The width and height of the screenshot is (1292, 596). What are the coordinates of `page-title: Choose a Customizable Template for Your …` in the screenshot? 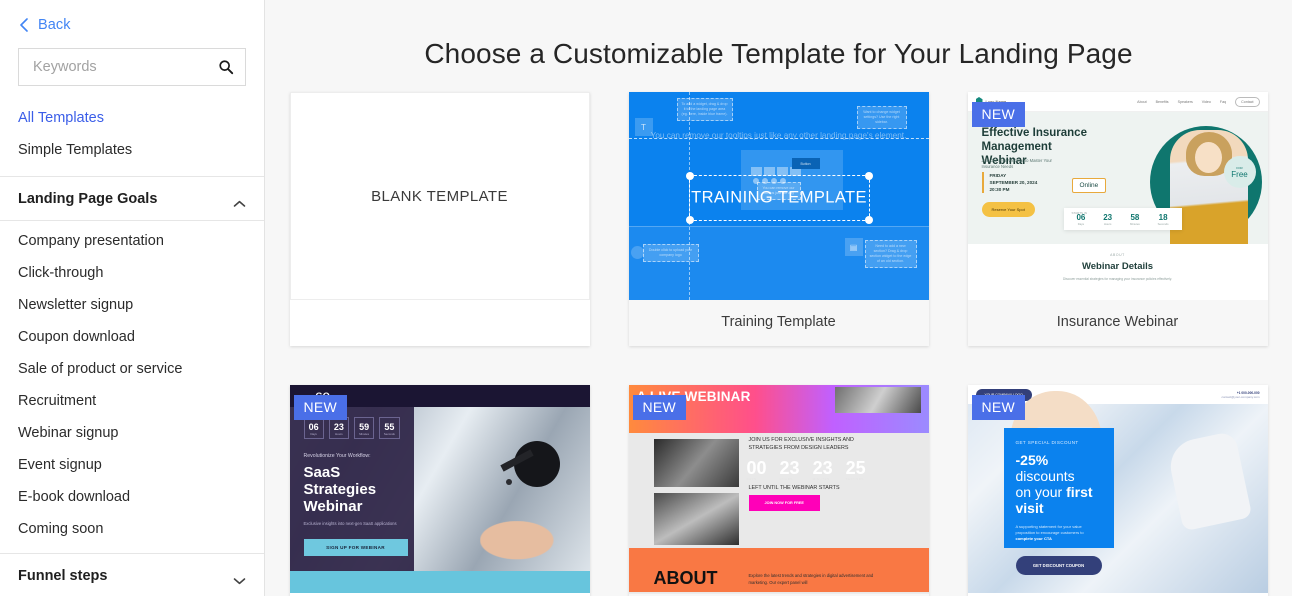 It's located at (778, 53).